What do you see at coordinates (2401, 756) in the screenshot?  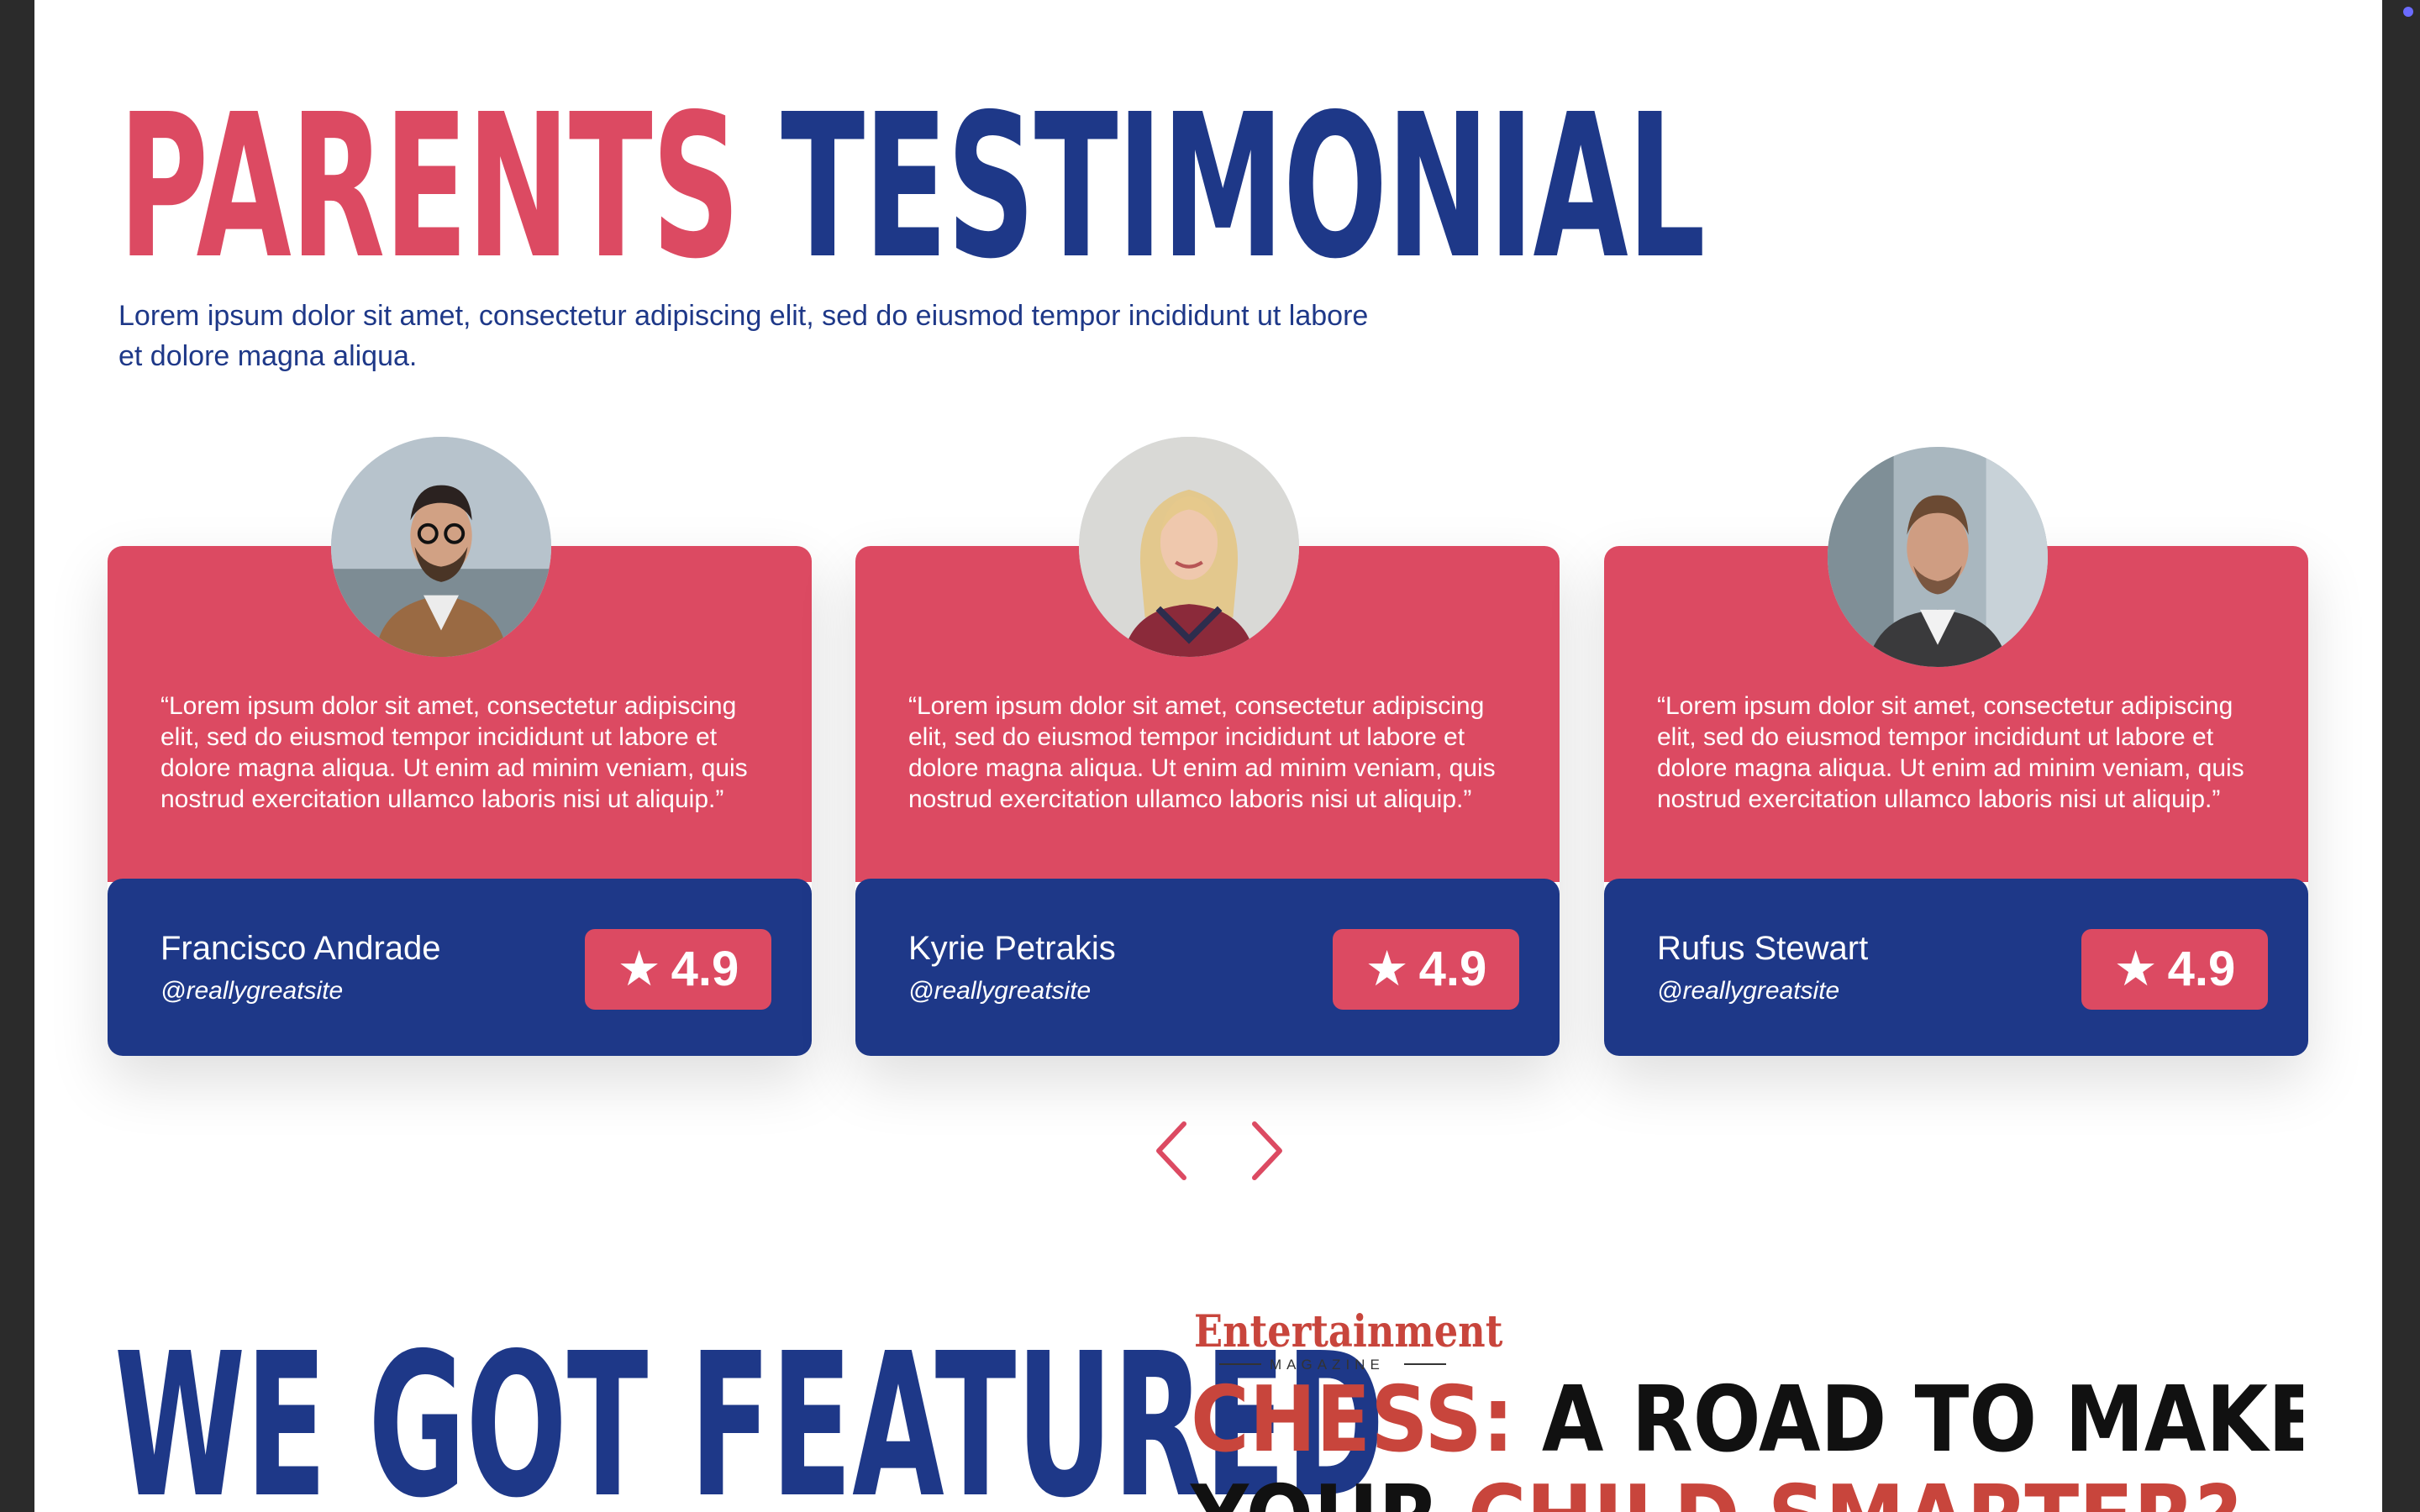 I see `scrollbar-track` at bounding box center [2401, 756].